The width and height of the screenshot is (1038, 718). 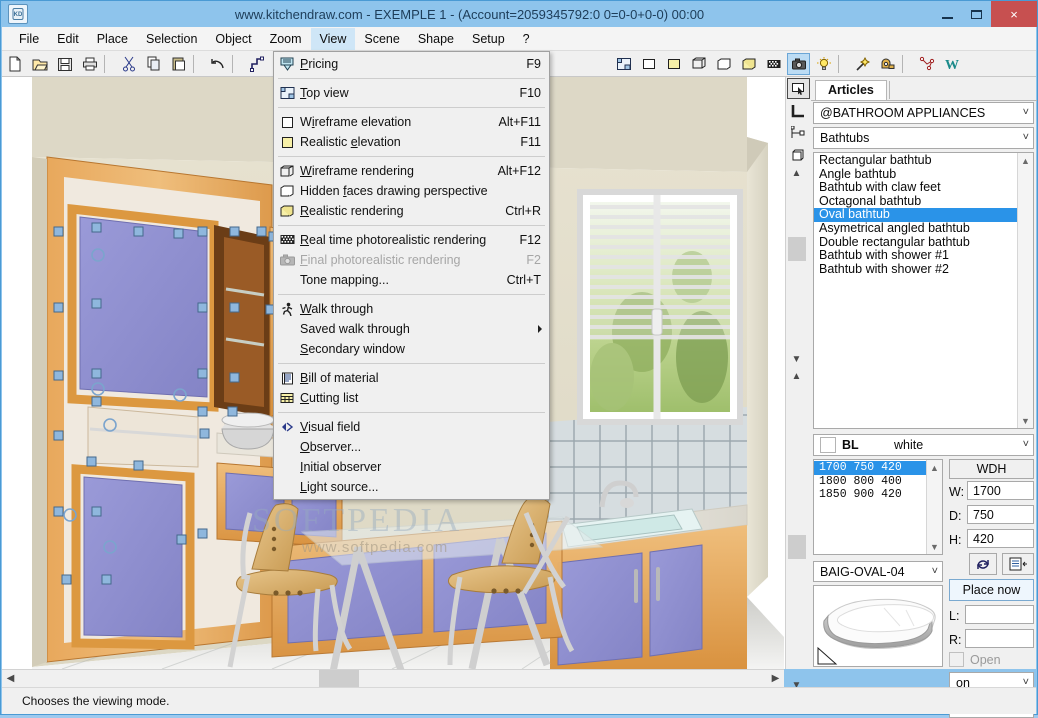 I want to click on menu-place: Place, so click(x=112, y=39).